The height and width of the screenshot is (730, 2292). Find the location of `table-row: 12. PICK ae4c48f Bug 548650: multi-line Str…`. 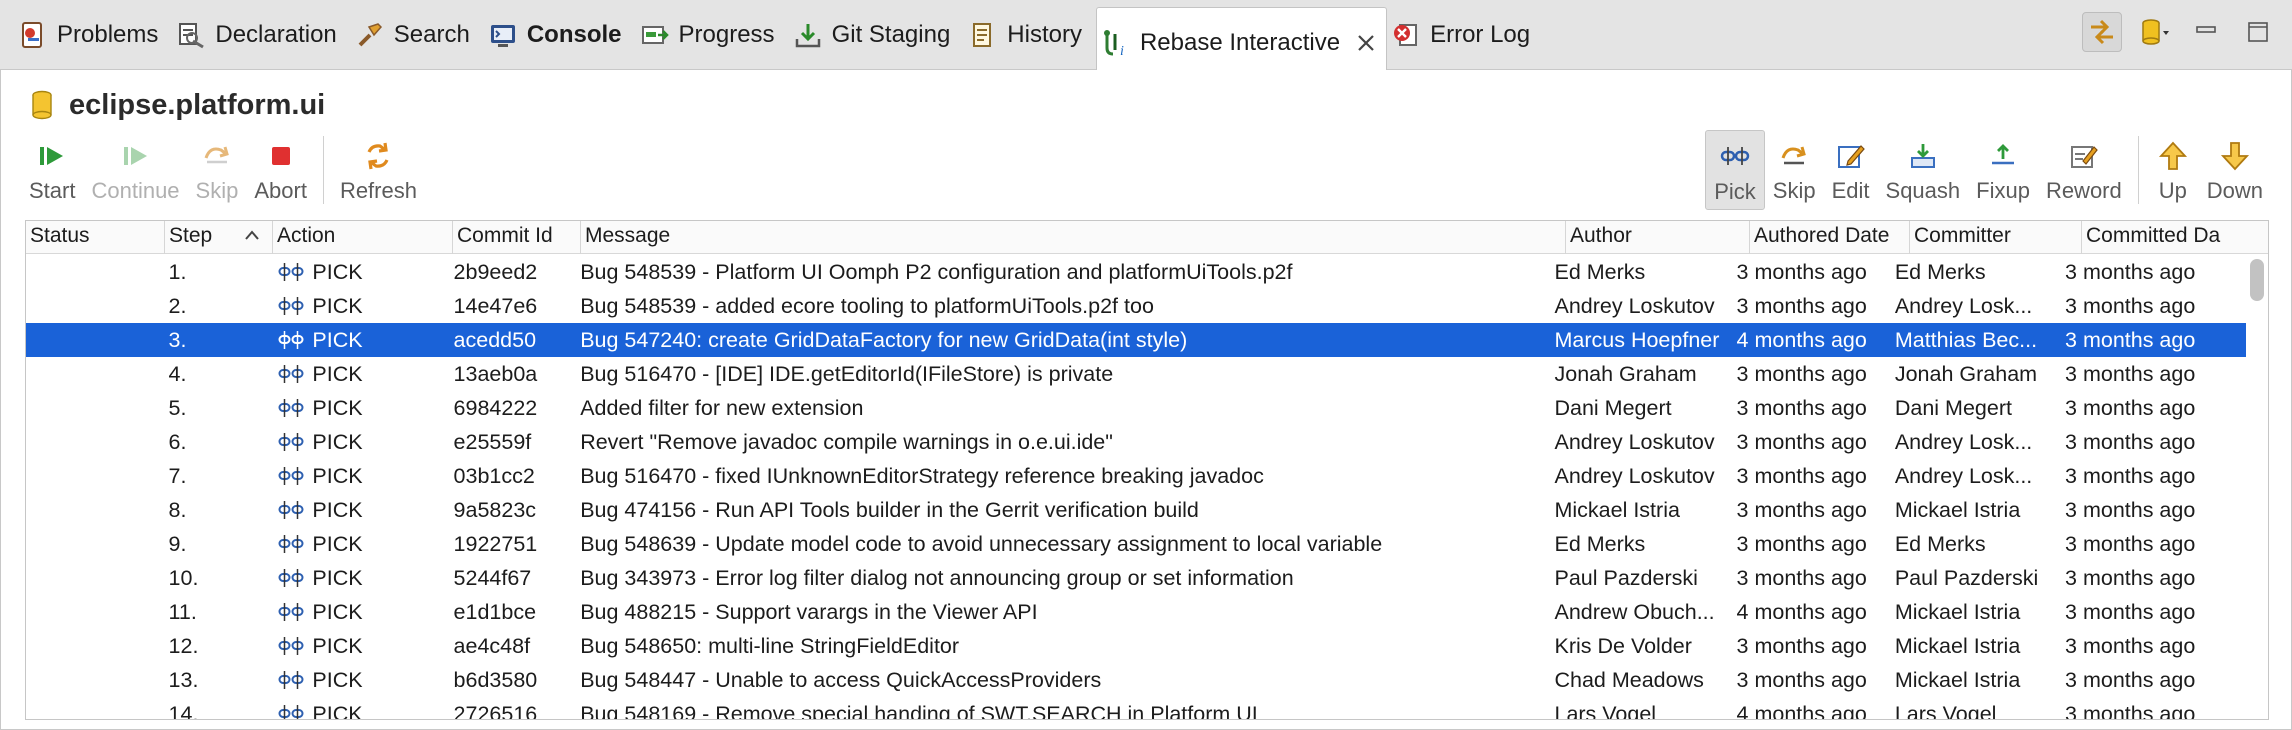

table-row: 12. PICK ae4c48f Bug 548650: multi-line Str… is located at coordinates (1136, 646).